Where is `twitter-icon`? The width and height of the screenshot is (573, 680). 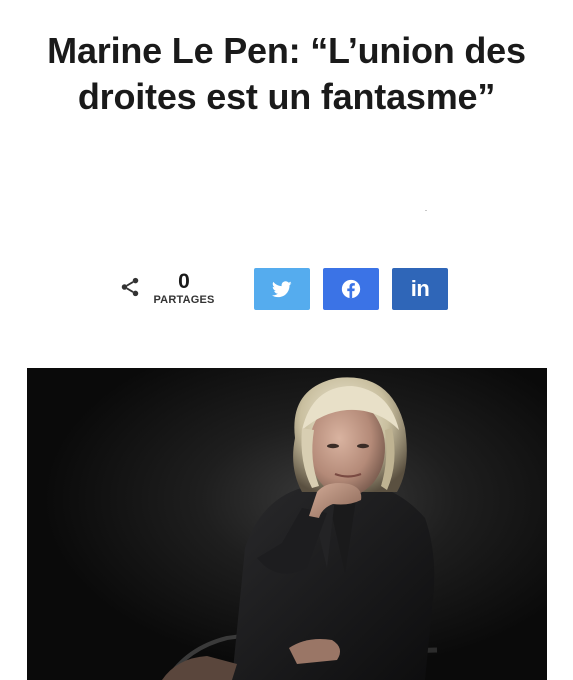
twitter-icon is located at coordinates (282, 288).